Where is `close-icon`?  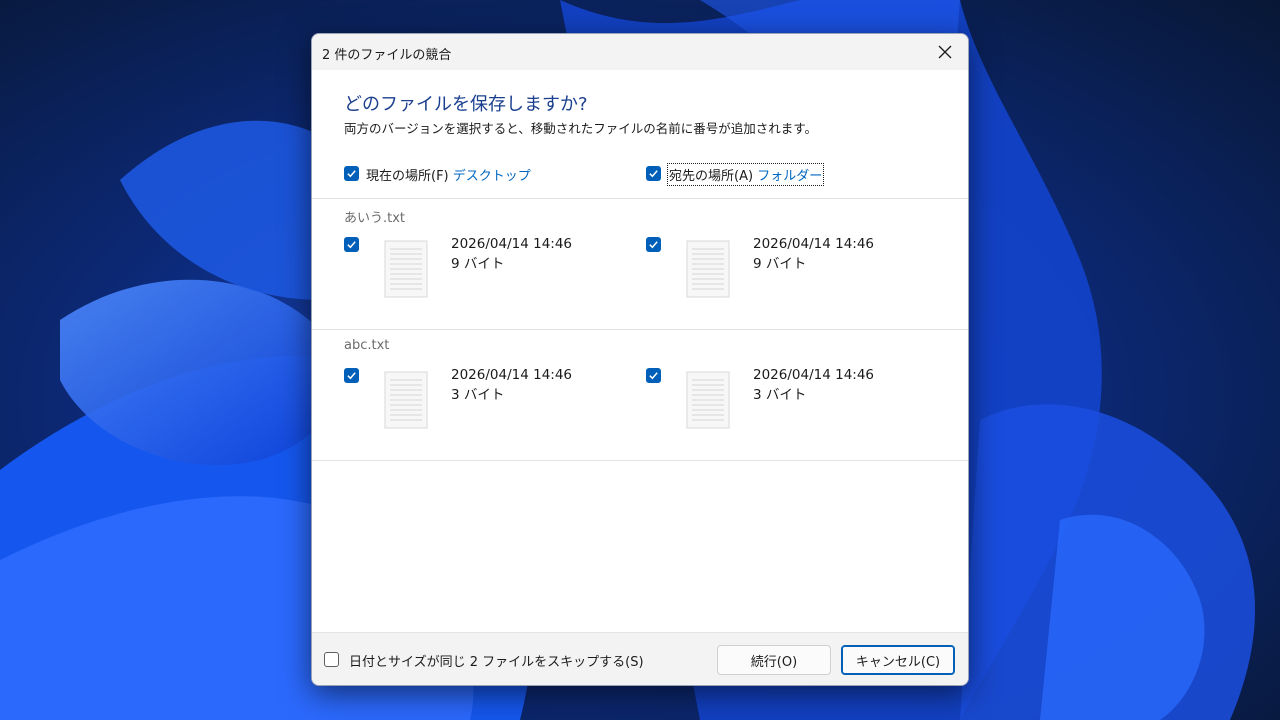 close-icon is located at coordinates (945, 52).